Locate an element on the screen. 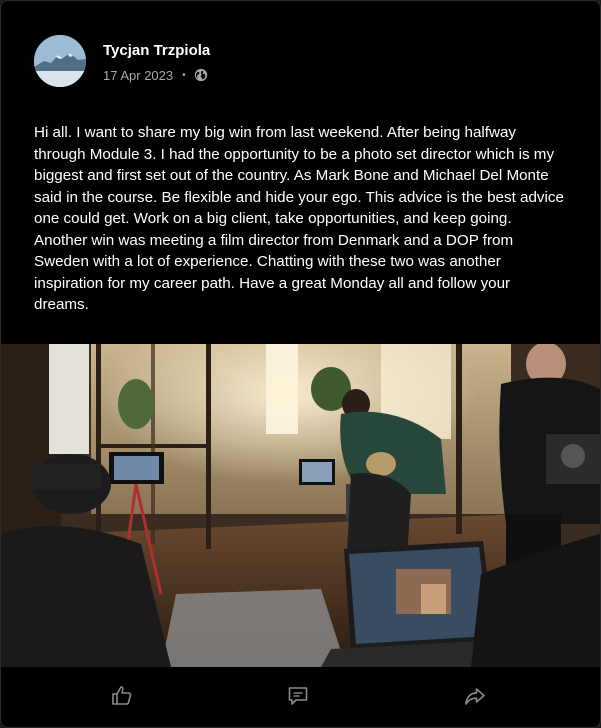  post-meta: 17 Apr 2023 • is located at coordinates (155, 75).